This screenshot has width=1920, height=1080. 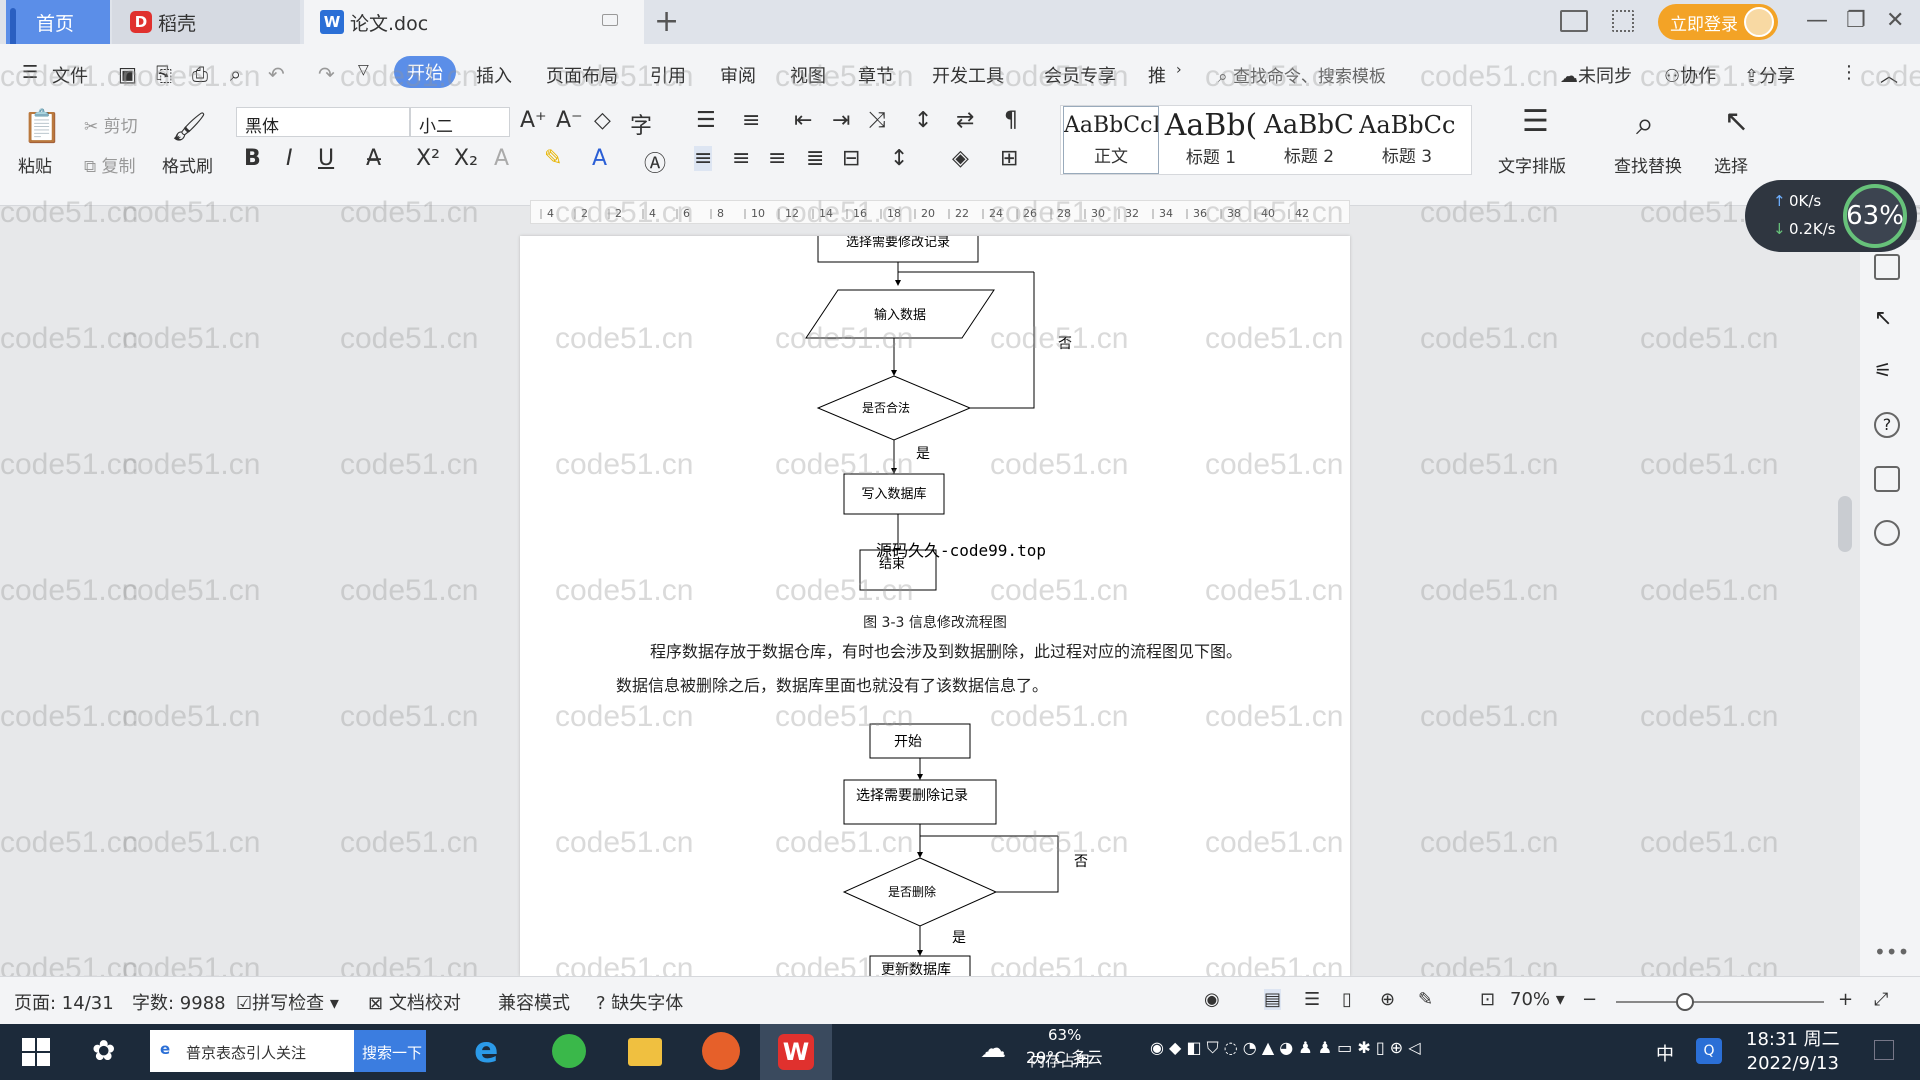 What do you see at coordinates (127, 74) in the screenshot?
I see `save-icon: ▣` at bounding box center [127, 74].